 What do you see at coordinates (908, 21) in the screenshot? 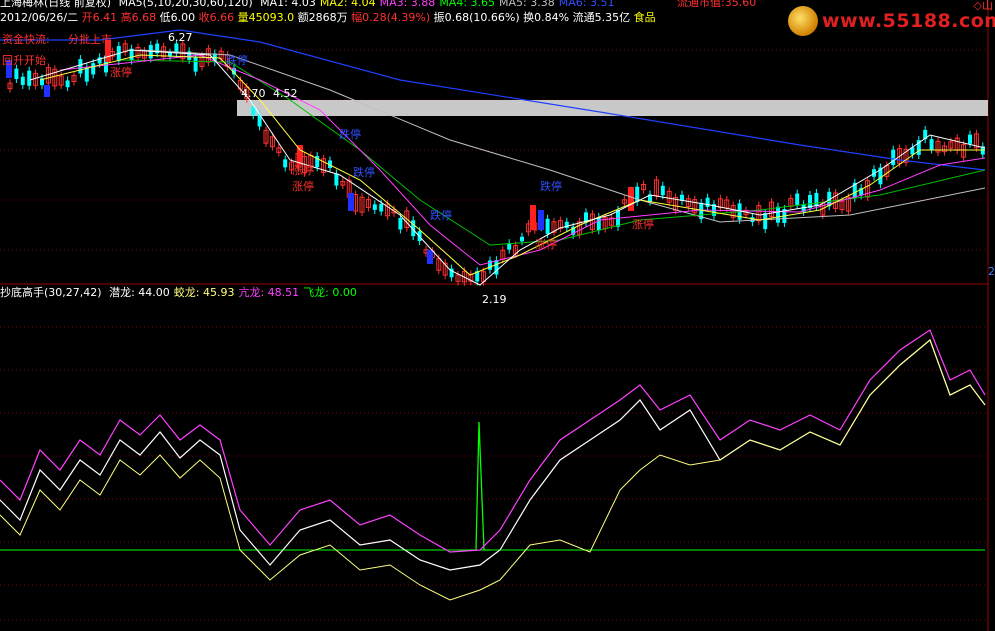
I see `logo-text: www.55188.com` at bounding box center [908, 21].